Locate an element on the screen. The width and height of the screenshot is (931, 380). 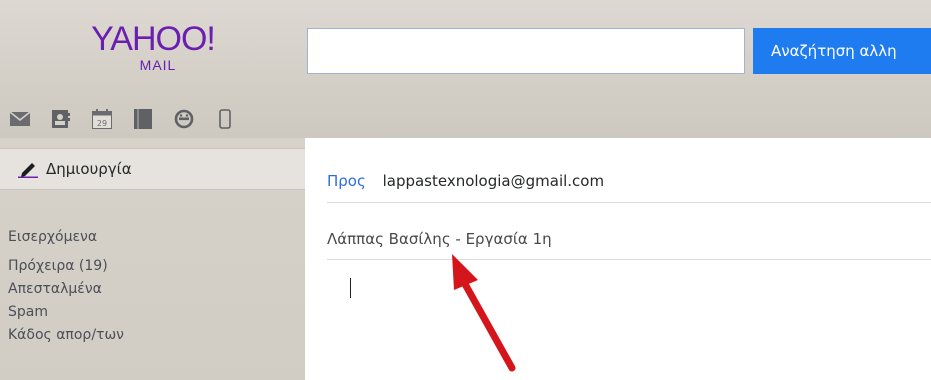
yahoo-mail-logo: YAHOO! MAIL is located at coordinates (153, 47).